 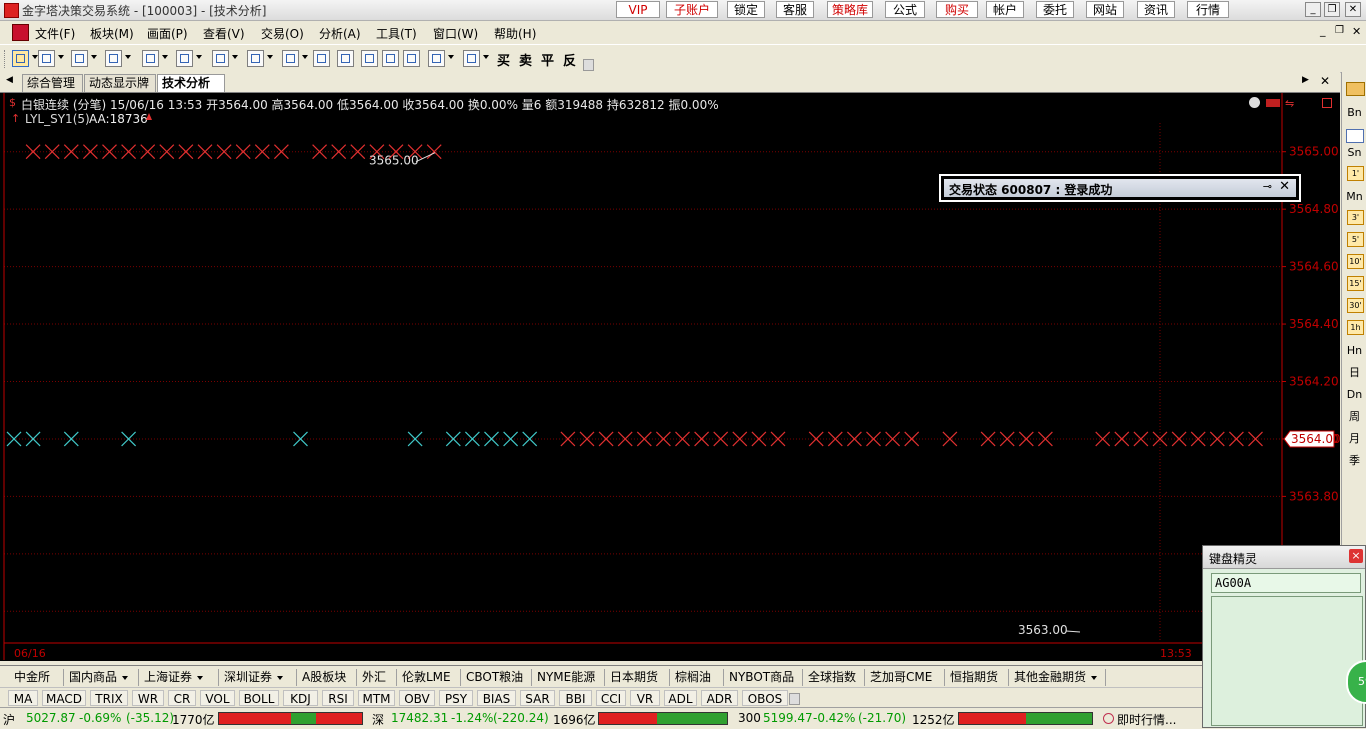 I want to click on copy-tool-icon, so click(x=345, y=58).